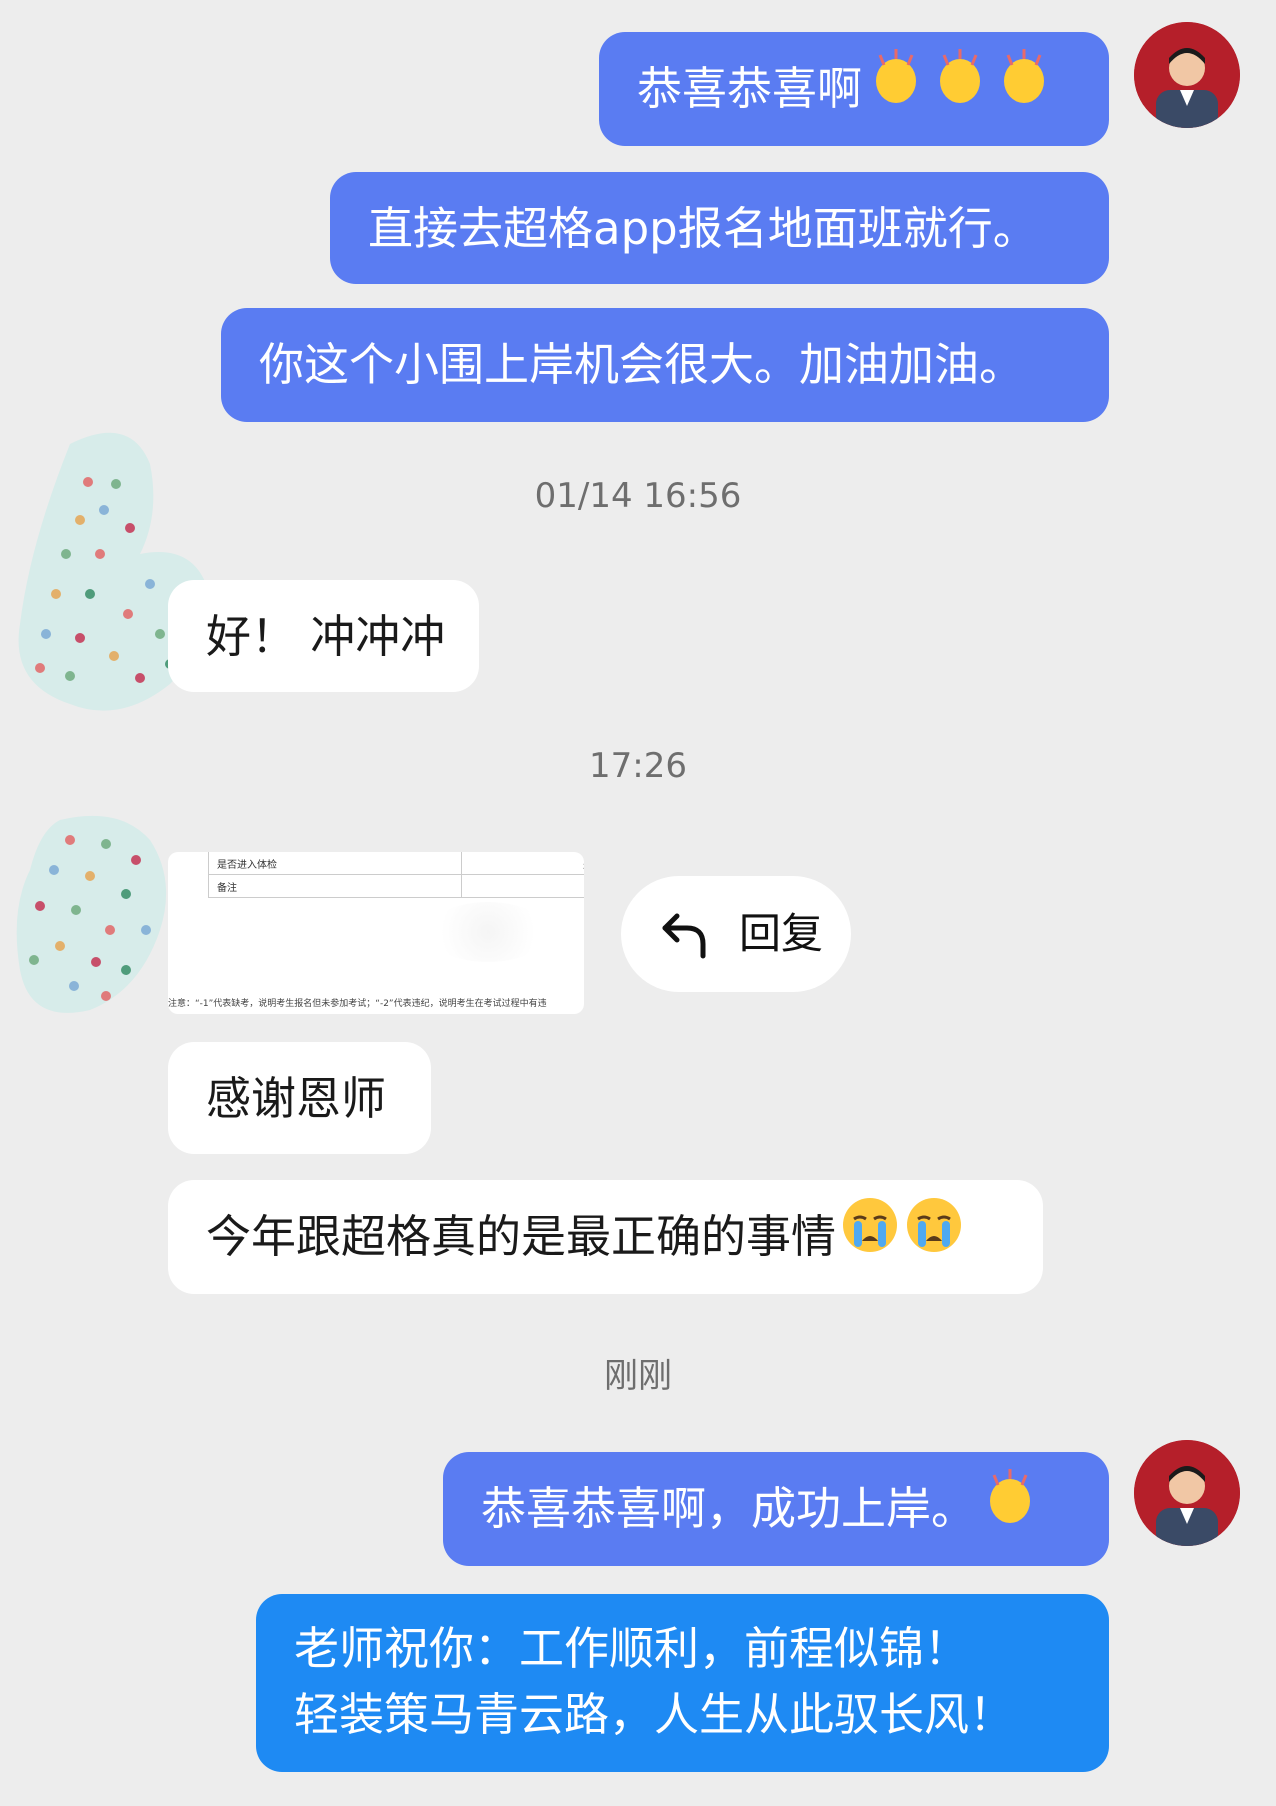 The height and width of the screenshot is (1806, 1276). I want to click on timestamp: 刚刚, so click(638, 1376).